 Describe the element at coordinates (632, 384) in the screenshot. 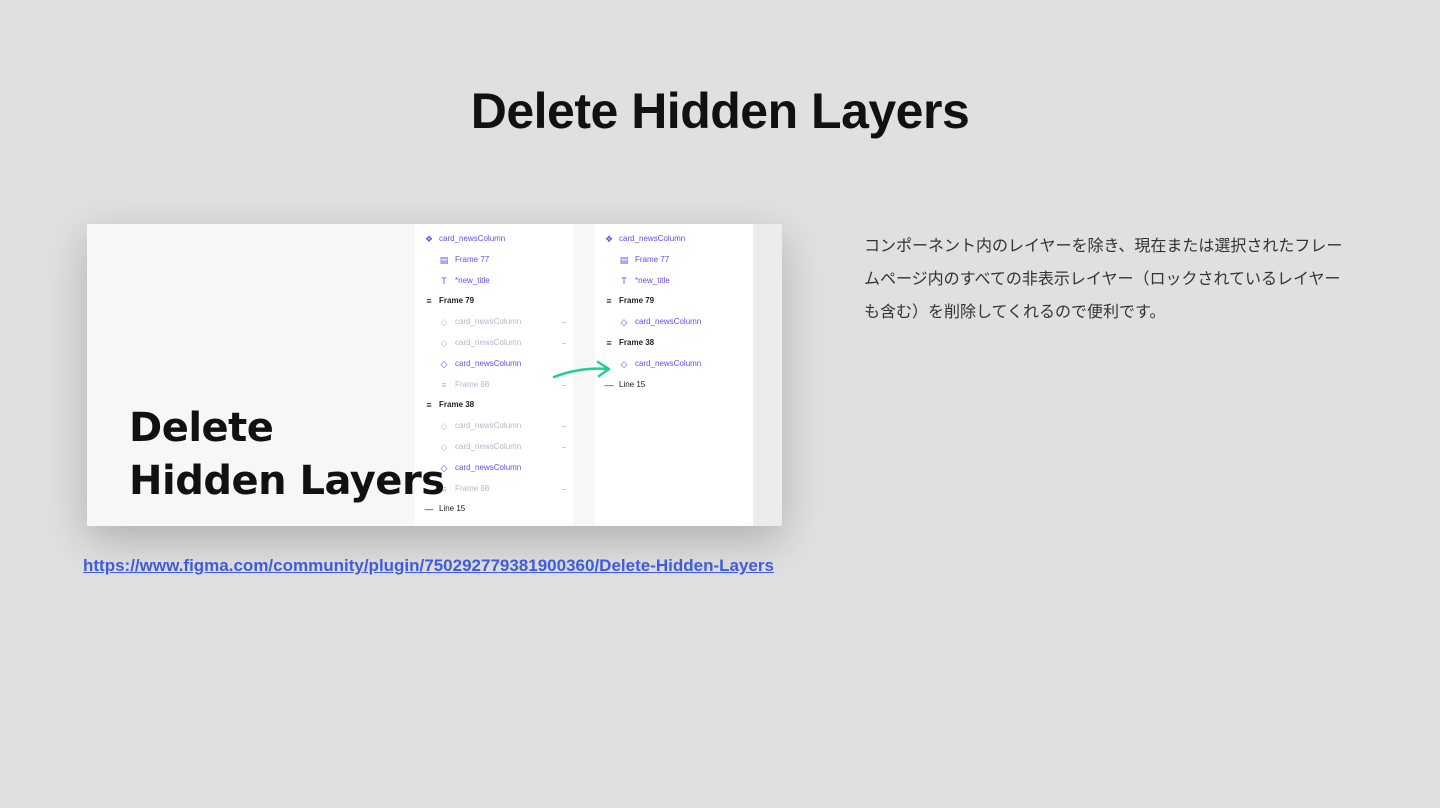

I see `layer-label: Line 15` at that location.